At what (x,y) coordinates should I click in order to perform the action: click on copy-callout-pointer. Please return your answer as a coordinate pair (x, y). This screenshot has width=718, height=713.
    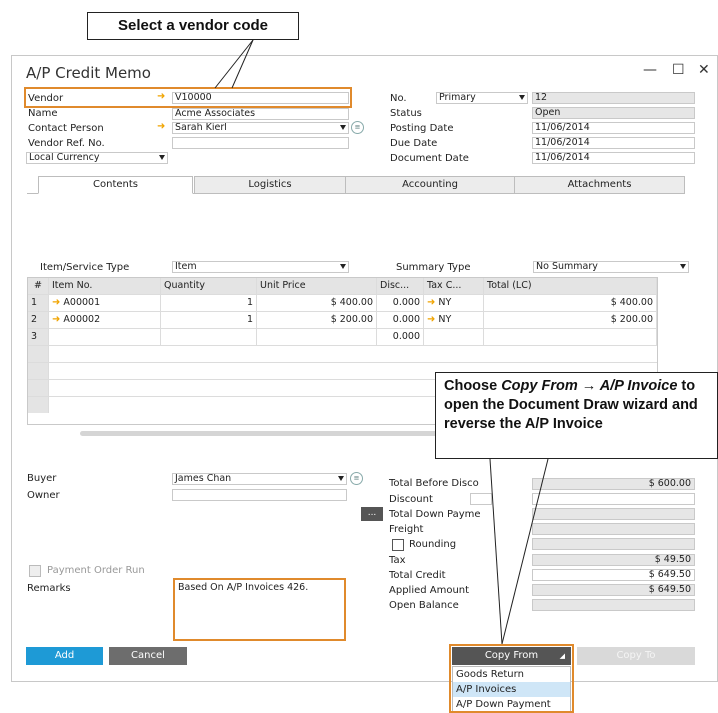
    Looking at the image, I should click on (519, 551).